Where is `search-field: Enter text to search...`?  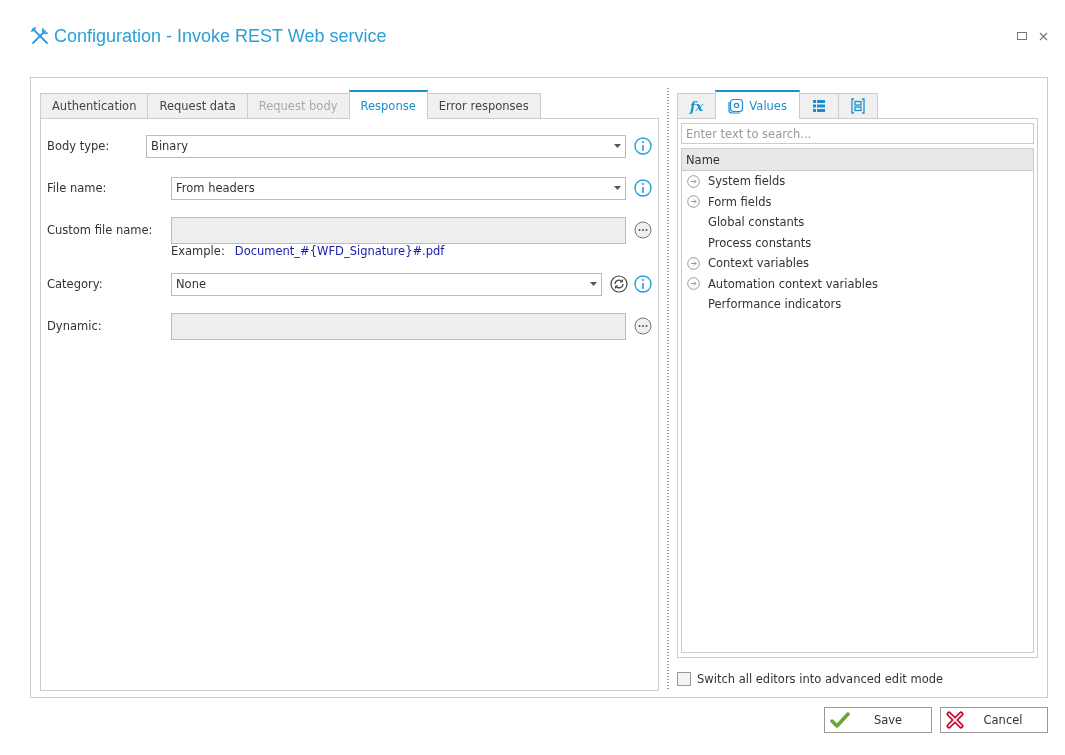
search-field: Enter text to search... is located at coordinates (857, 133).